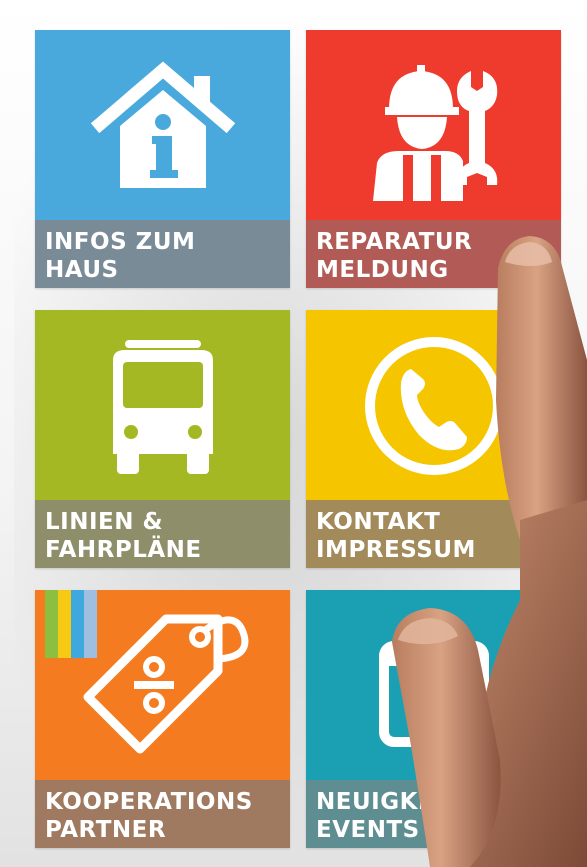 The image size is (587, 867). I want to click on tile-label-bar: INFOS ZUM HAUS, so click(162, 254).